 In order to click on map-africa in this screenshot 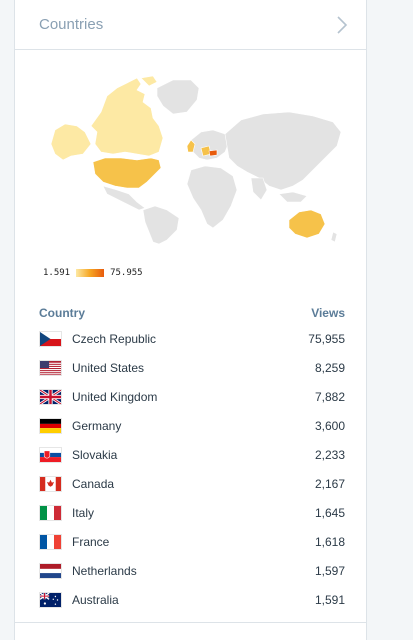, I will do `click(212, 197)`.